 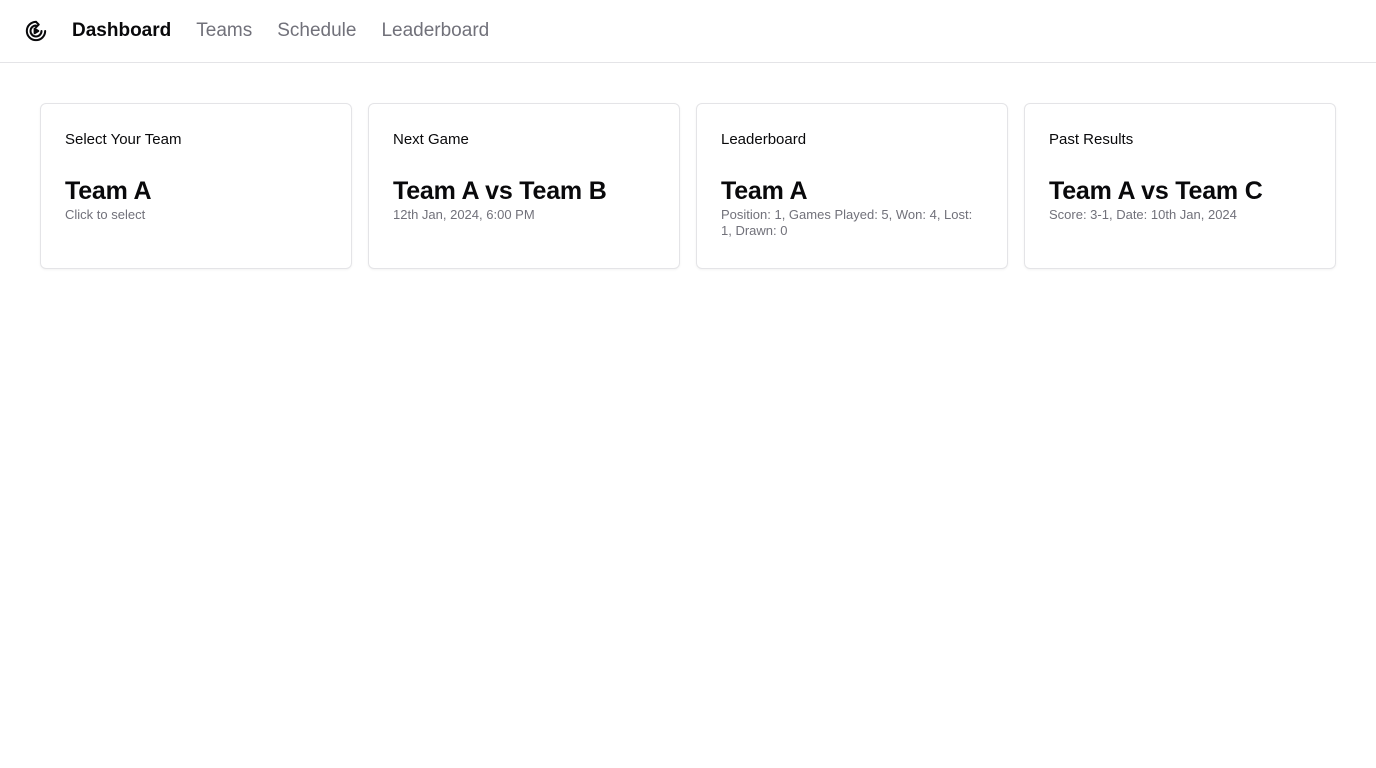 I want to click on nav-leaderboard: Leaderboard, so click(x=435, y=31).